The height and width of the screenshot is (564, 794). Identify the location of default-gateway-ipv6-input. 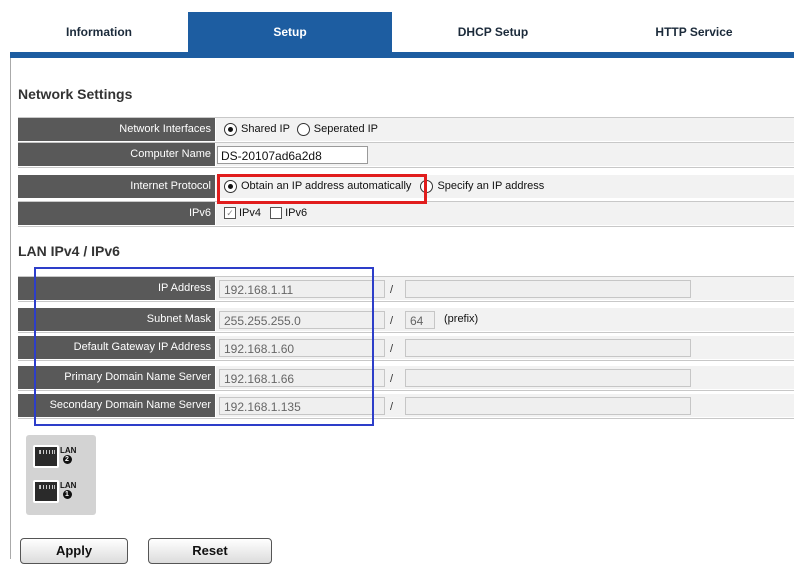
(548, 348).